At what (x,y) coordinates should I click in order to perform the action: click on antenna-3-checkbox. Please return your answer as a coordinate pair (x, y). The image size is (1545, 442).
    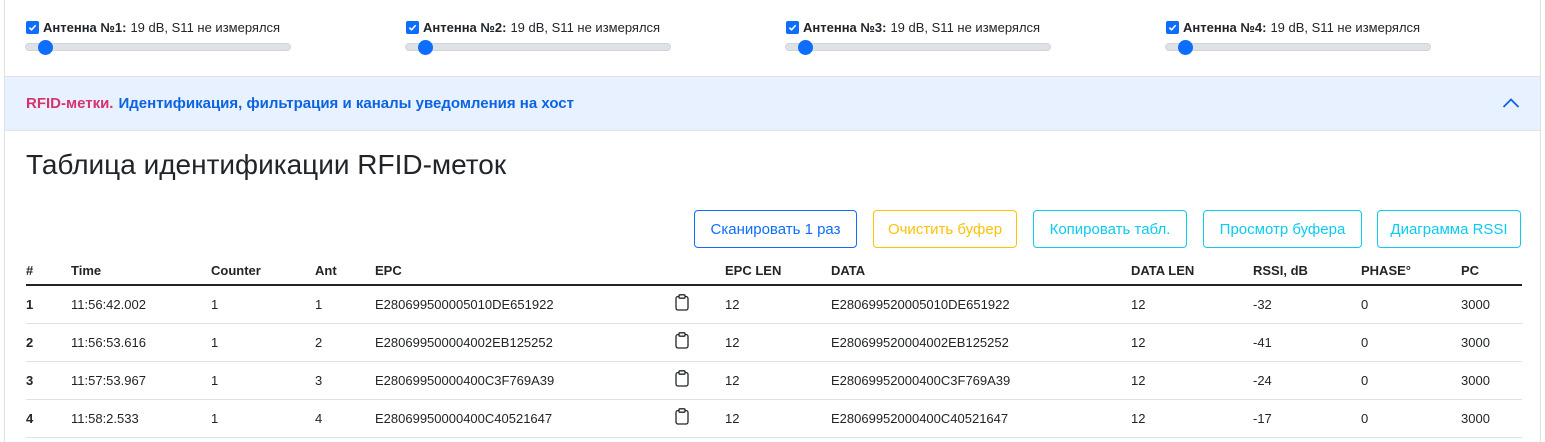
    Looking at the image, I should click on (792, 27).